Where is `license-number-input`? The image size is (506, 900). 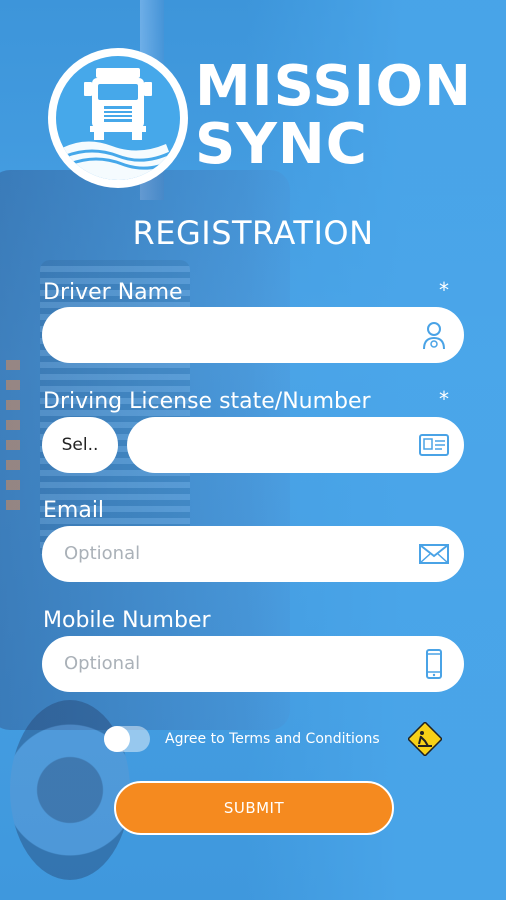
license-number-input is located at coordinates (295, 445).